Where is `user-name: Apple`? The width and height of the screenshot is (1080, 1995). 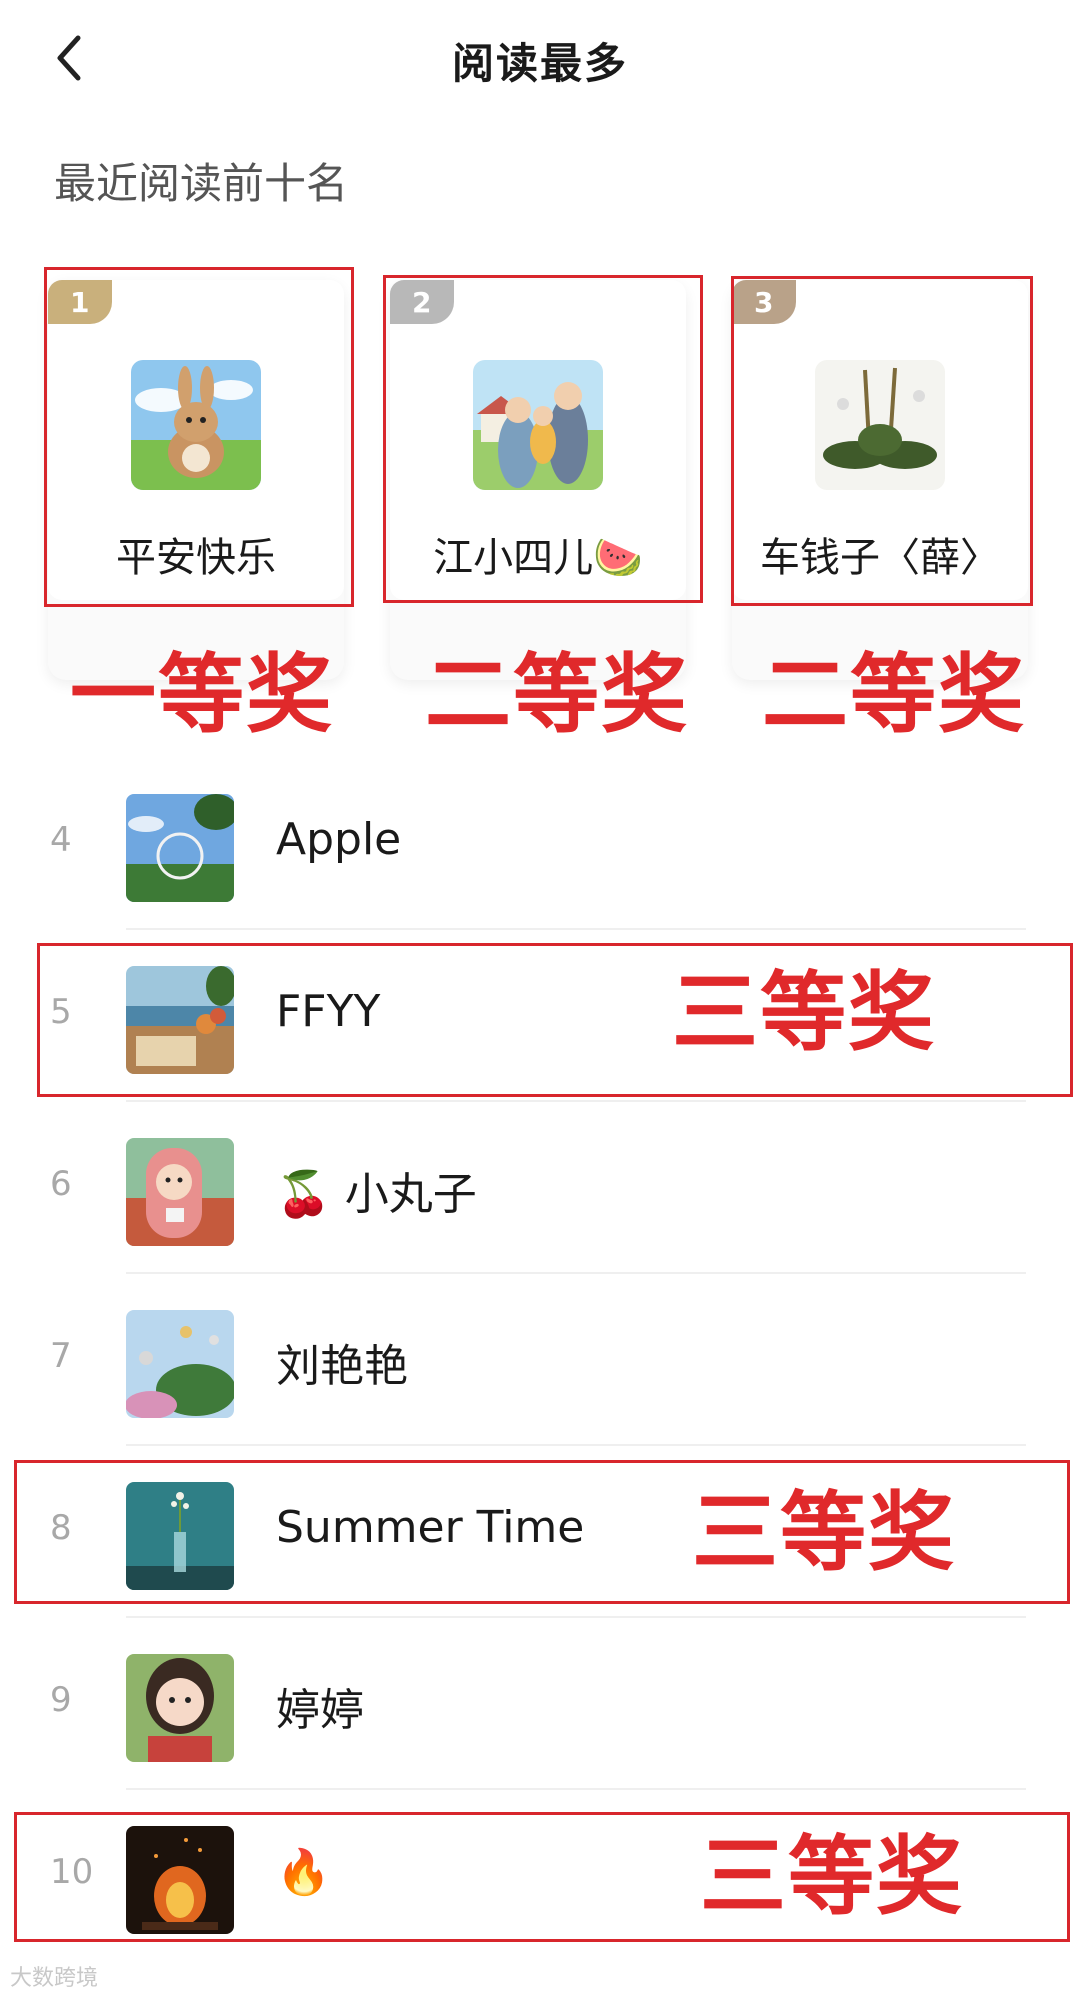 user-name: Apple is located at coordinates (339, 839).